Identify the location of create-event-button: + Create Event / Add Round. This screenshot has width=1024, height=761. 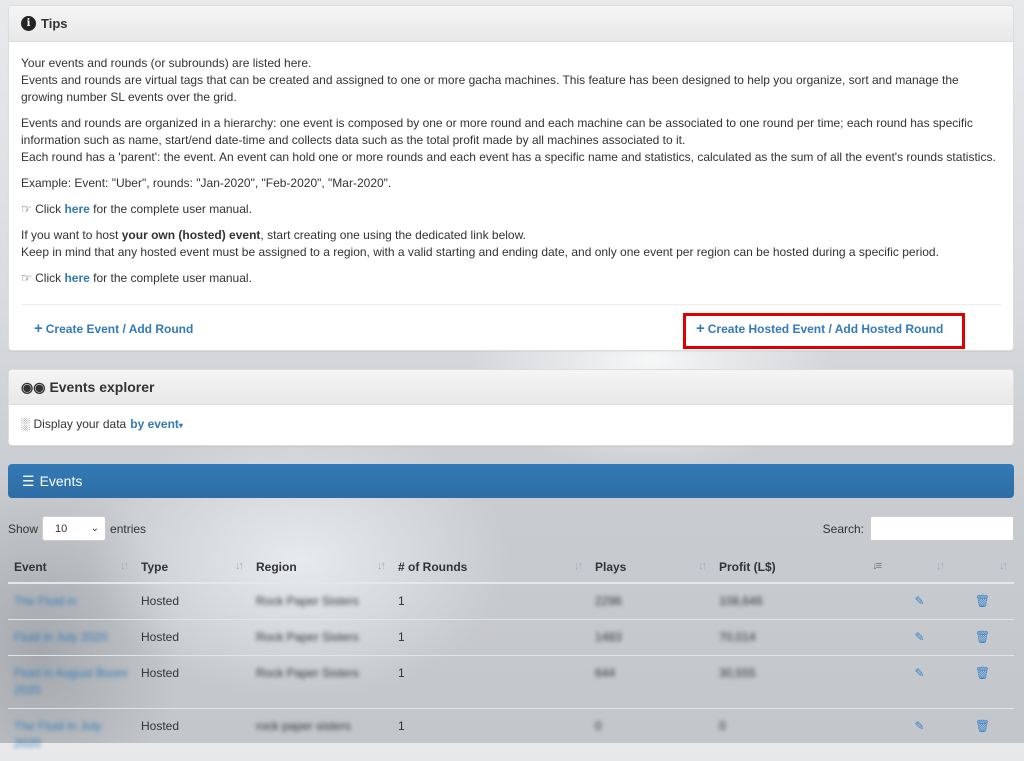
(113, 329).